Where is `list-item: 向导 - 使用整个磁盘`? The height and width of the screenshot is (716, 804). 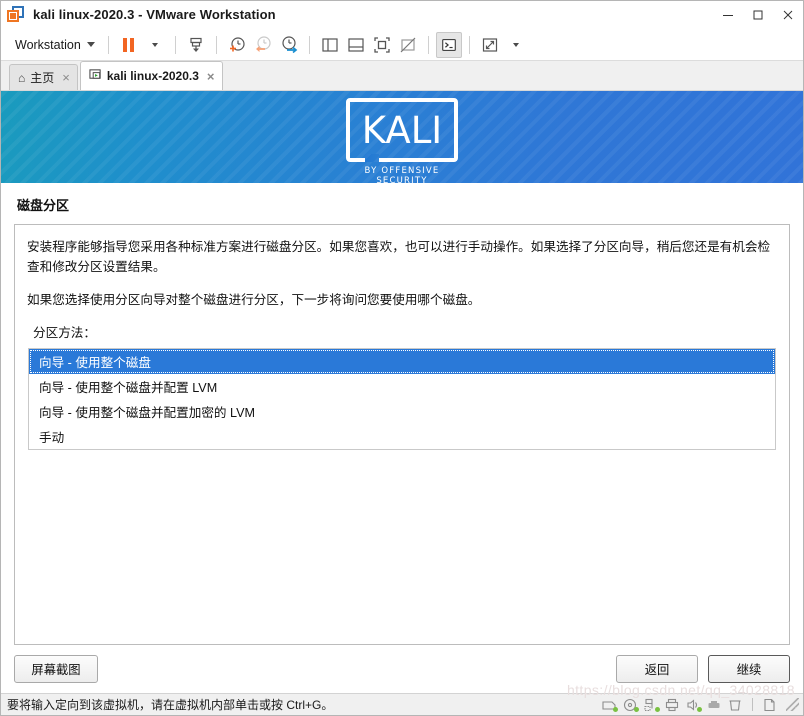 list-item: 向导 - 使用整个磁盘 is located at coordinates (402, 362).